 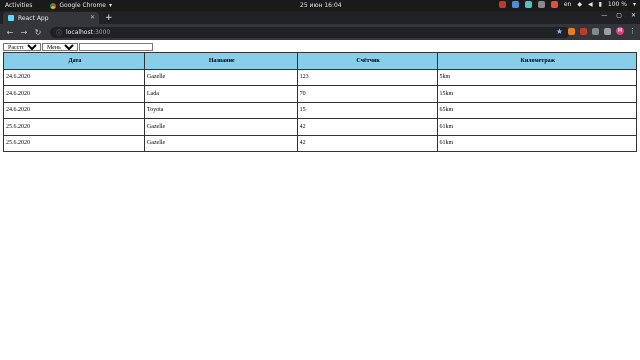 What do you see at coordinates (59, 32) in the screenshot?
I see `info-icon: ⓘ` at bounding box center [59, 32].